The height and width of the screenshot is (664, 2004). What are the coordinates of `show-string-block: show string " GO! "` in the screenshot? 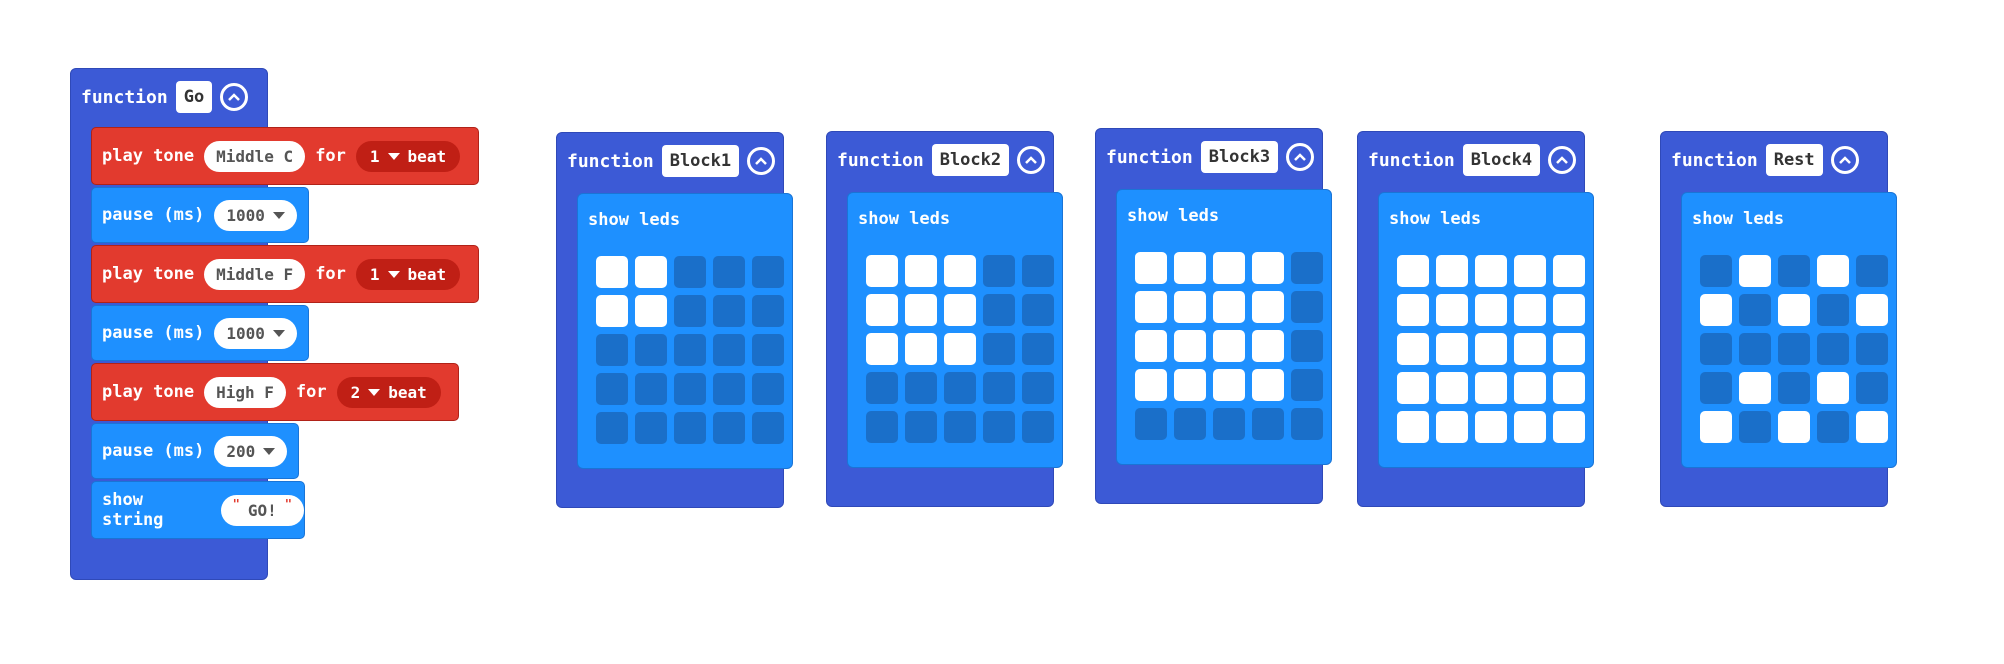 It's located at (198, 510).